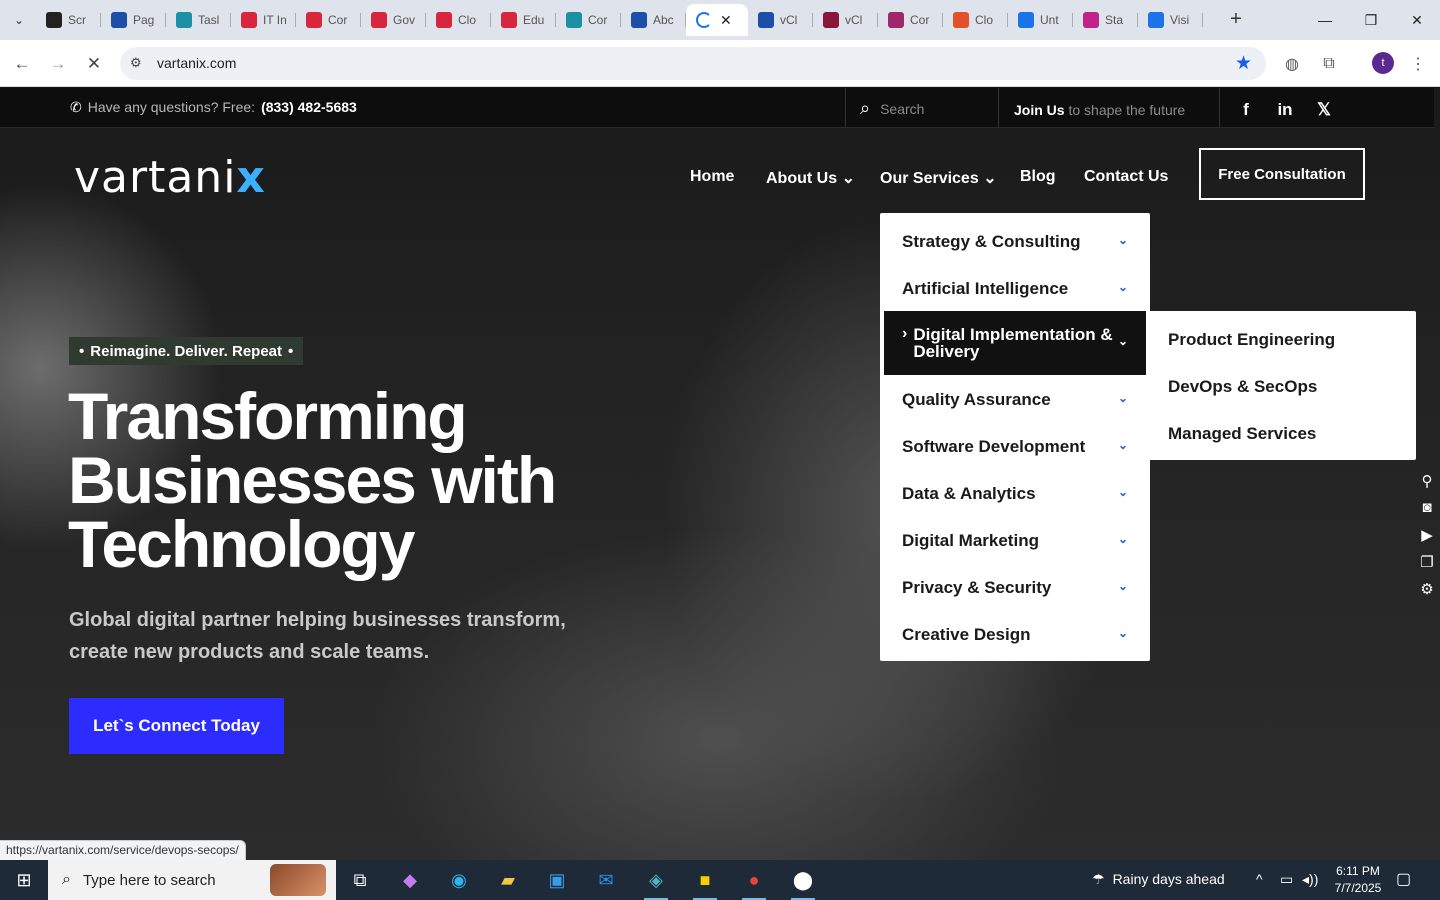 The image size is (1440, 900). I want to click on menu-item-digital-implementation: › Digital Implementation & Delivery ⌄, so click(1015, 343).